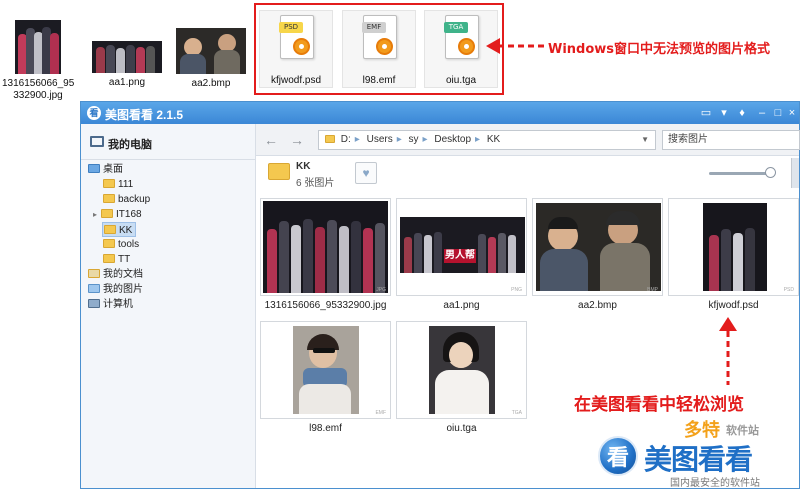  What do you see at coordinates (118, 184) in the screenshot?
I see `tree-item-111: 111` at bounding box center [118, 184].